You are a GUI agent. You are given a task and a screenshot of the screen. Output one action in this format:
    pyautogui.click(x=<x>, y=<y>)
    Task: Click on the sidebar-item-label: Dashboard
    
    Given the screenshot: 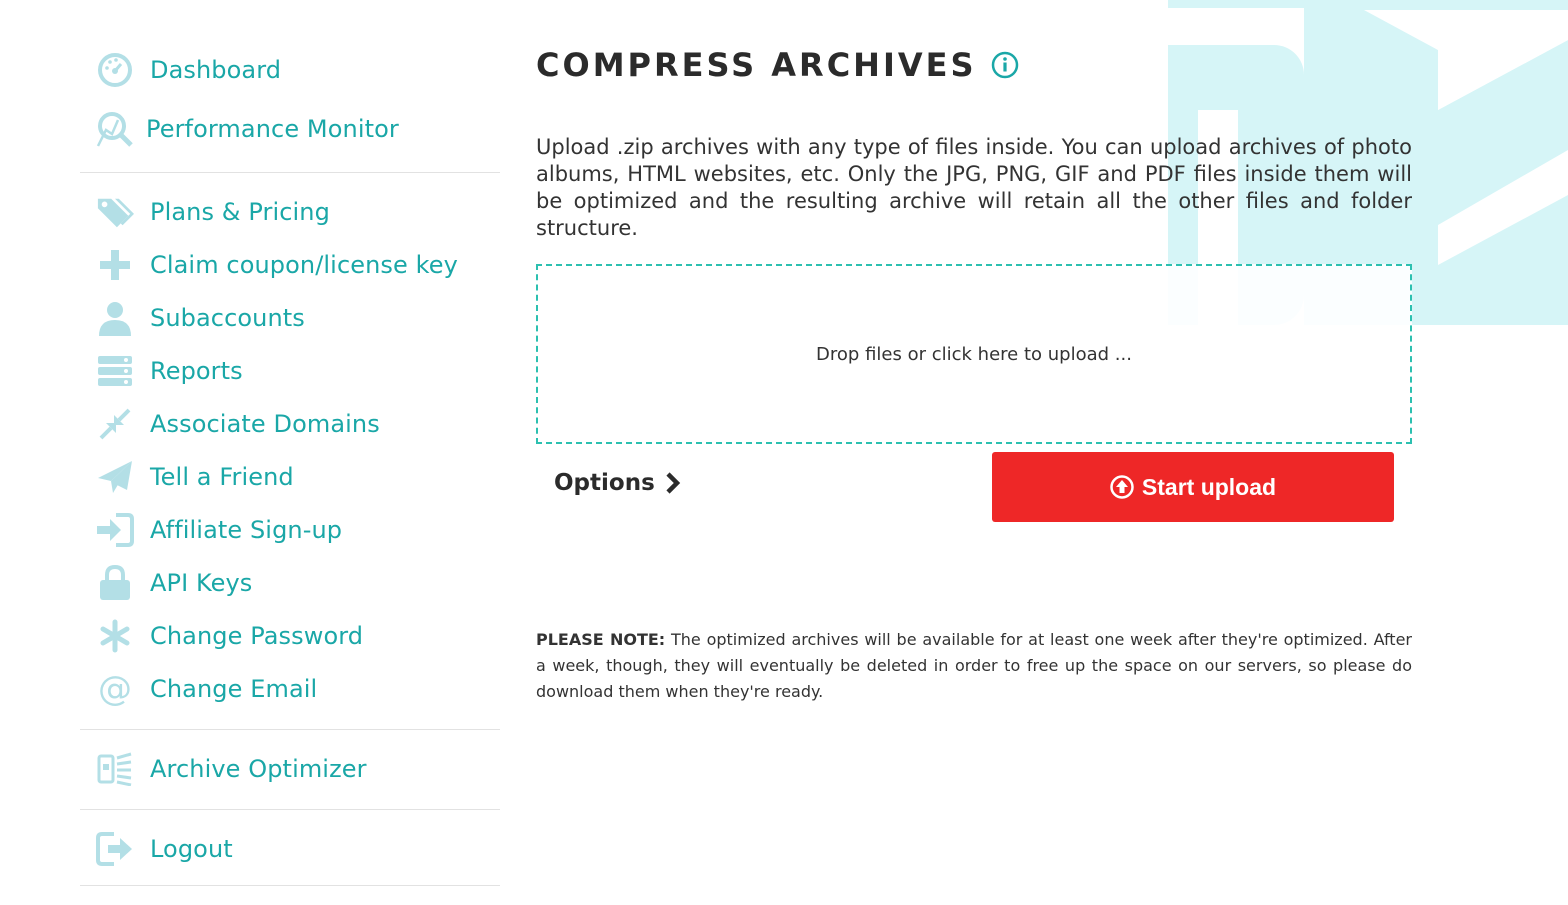 What is the action you would take?
    pyautogui.click(x=216, y=69)
    